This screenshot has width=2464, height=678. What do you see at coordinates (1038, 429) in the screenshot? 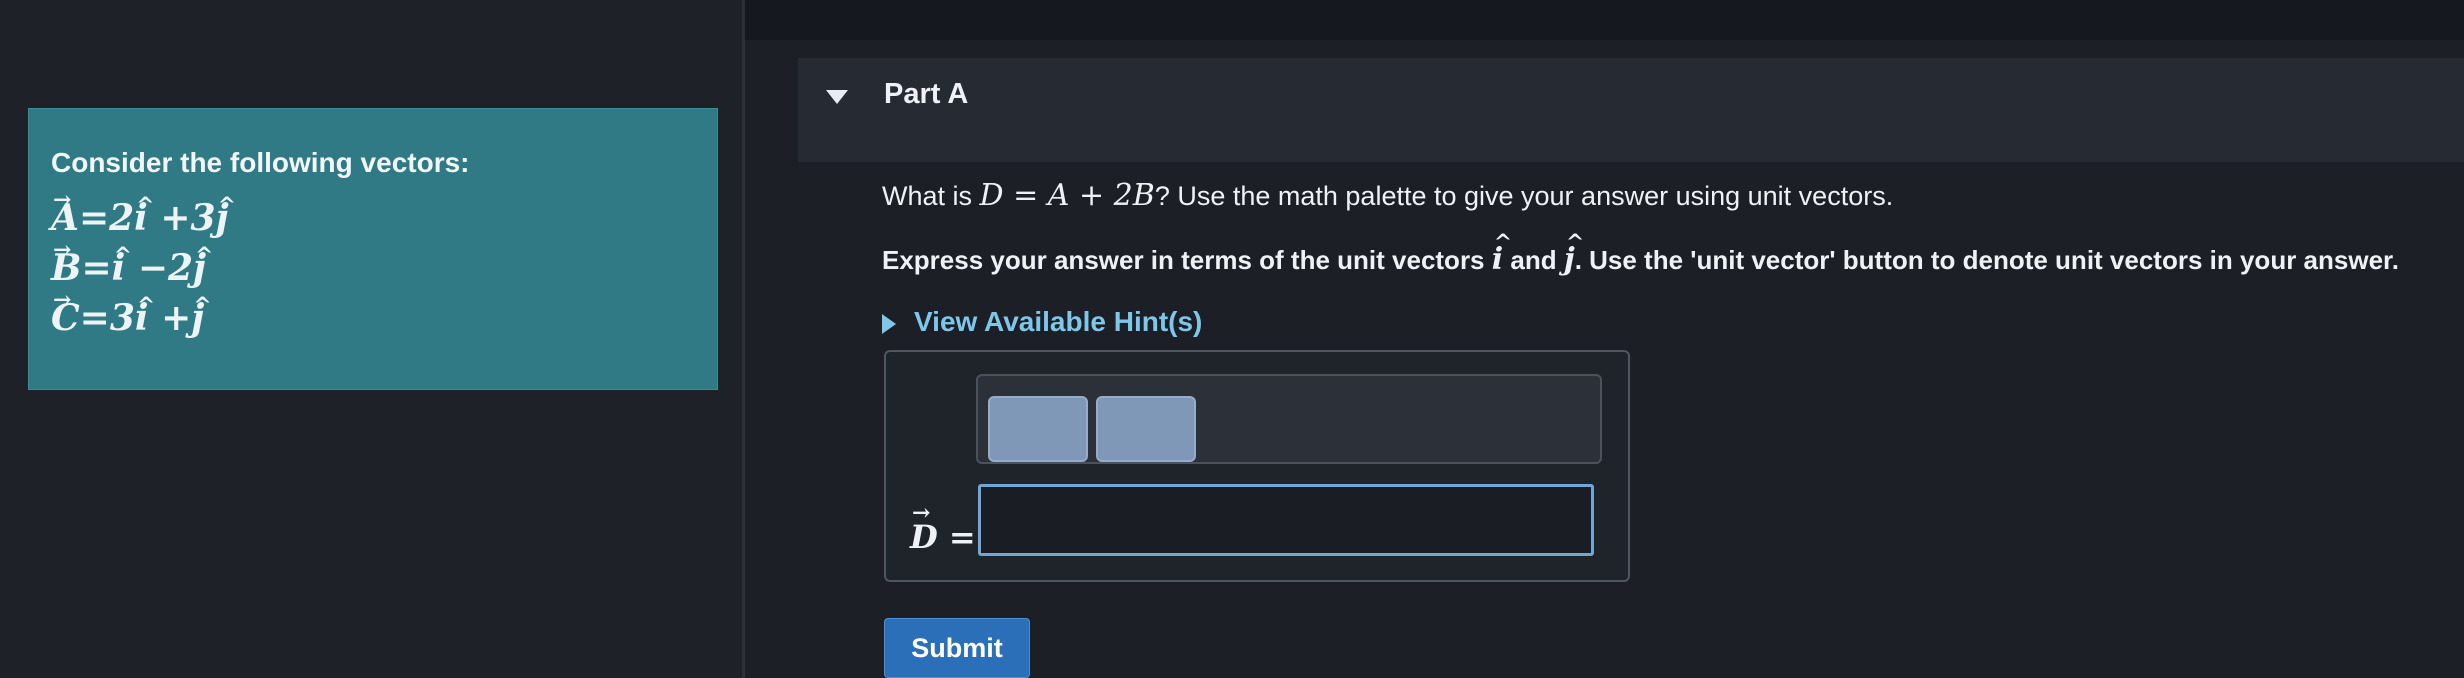
I see `palette-button-template` at bounding box center [1038, 429].